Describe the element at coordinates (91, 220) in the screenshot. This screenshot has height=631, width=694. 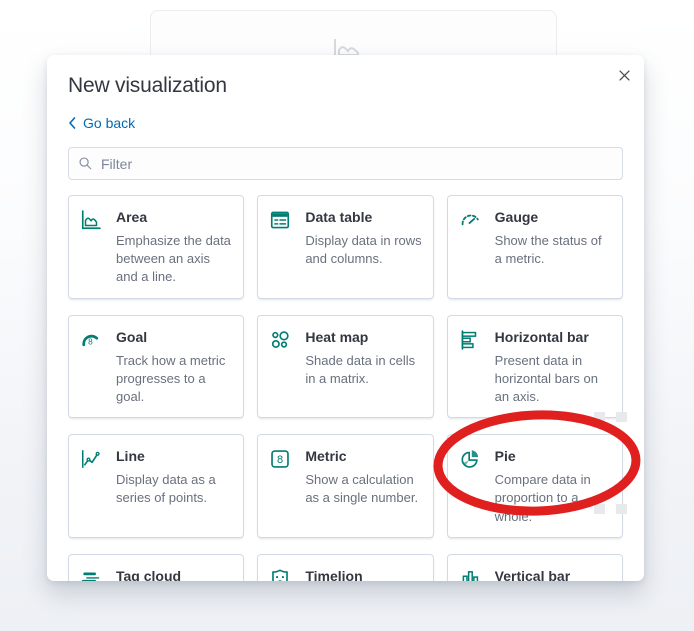
I see `area-icon` at that location.